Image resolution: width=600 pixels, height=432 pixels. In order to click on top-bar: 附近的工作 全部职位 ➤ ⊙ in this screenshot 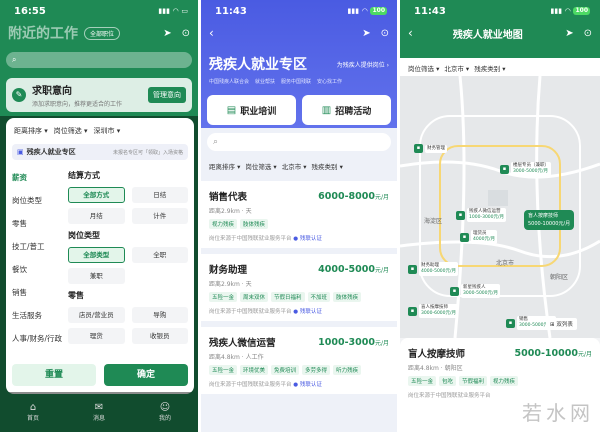, I will do `click(99, 33)`.